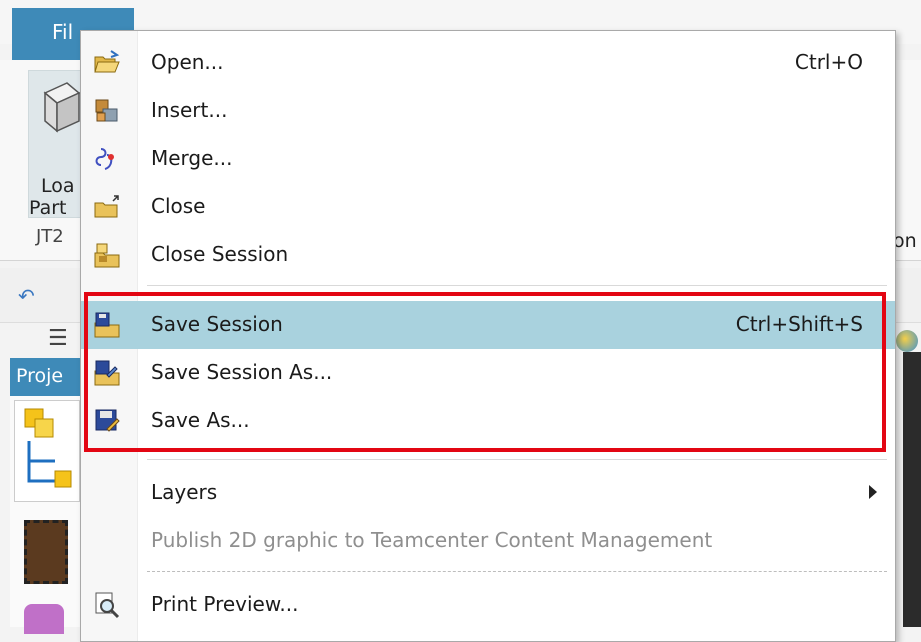 The width and height of the screenshot is (921, 642). I want to click on close-folder-icon, so click(106, 206).